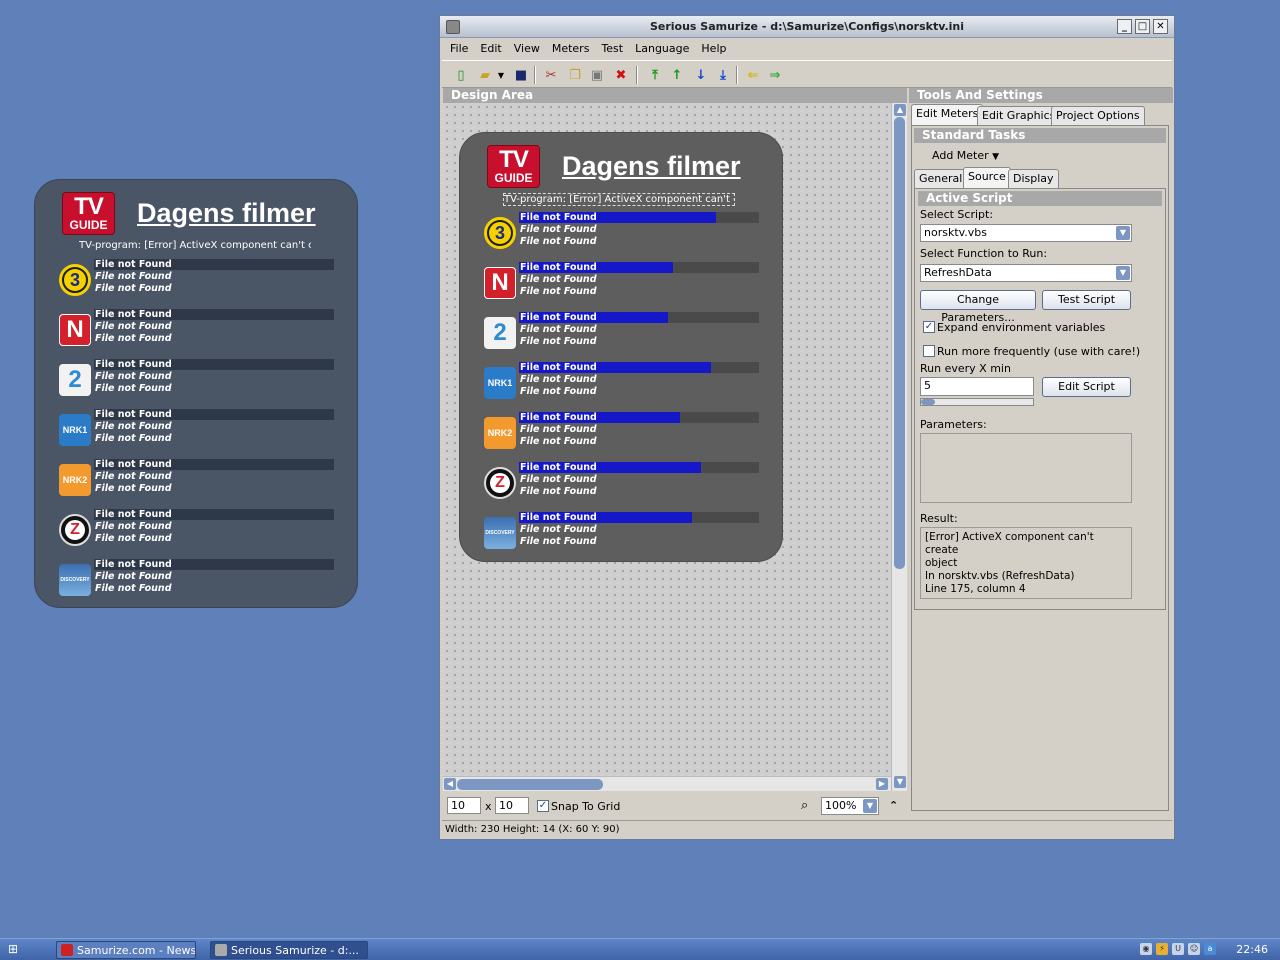 This screenshot has width=1280, height=960. I want to click on save-icon: ■, so click(521, 75).